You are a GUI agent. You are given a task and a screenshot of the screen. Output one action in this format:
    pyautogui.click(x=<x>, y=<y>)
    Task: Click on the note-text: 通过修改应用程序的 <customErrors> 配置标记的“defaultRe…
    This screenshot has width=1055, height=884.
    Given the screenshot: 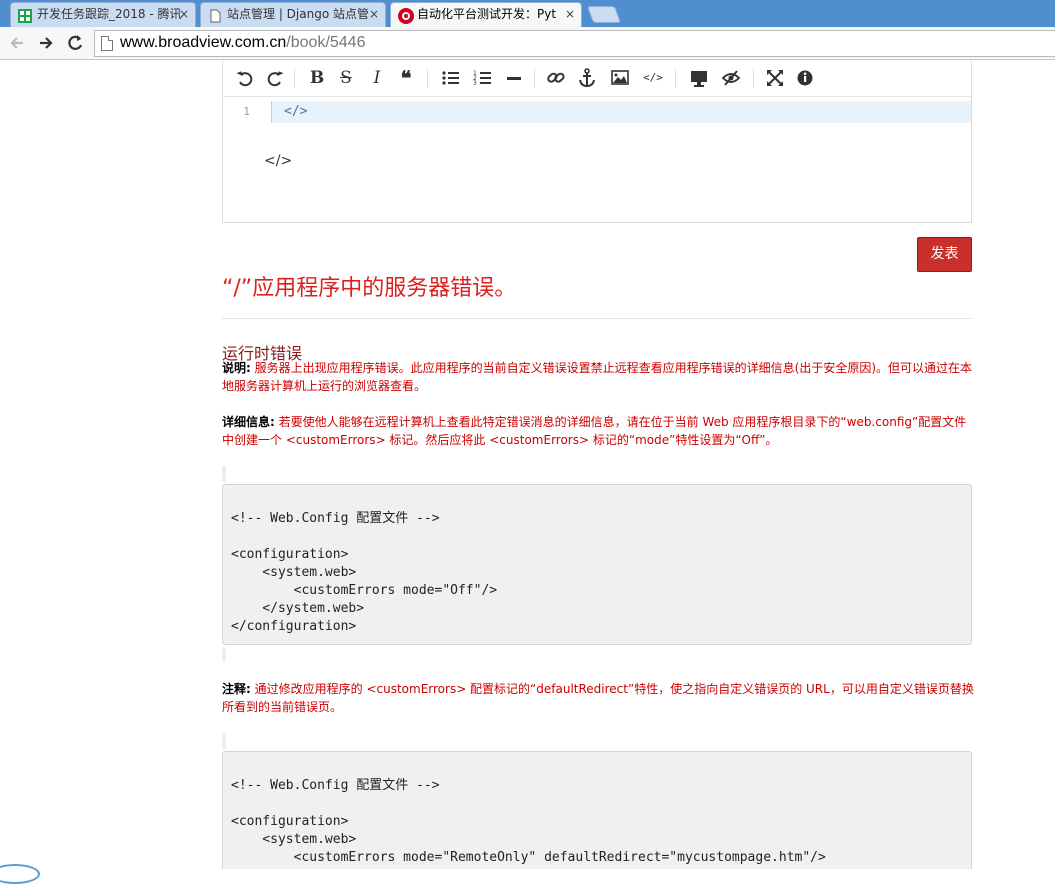 What is the action you would take?
    pyautogui.click(x=598, y=698)
    